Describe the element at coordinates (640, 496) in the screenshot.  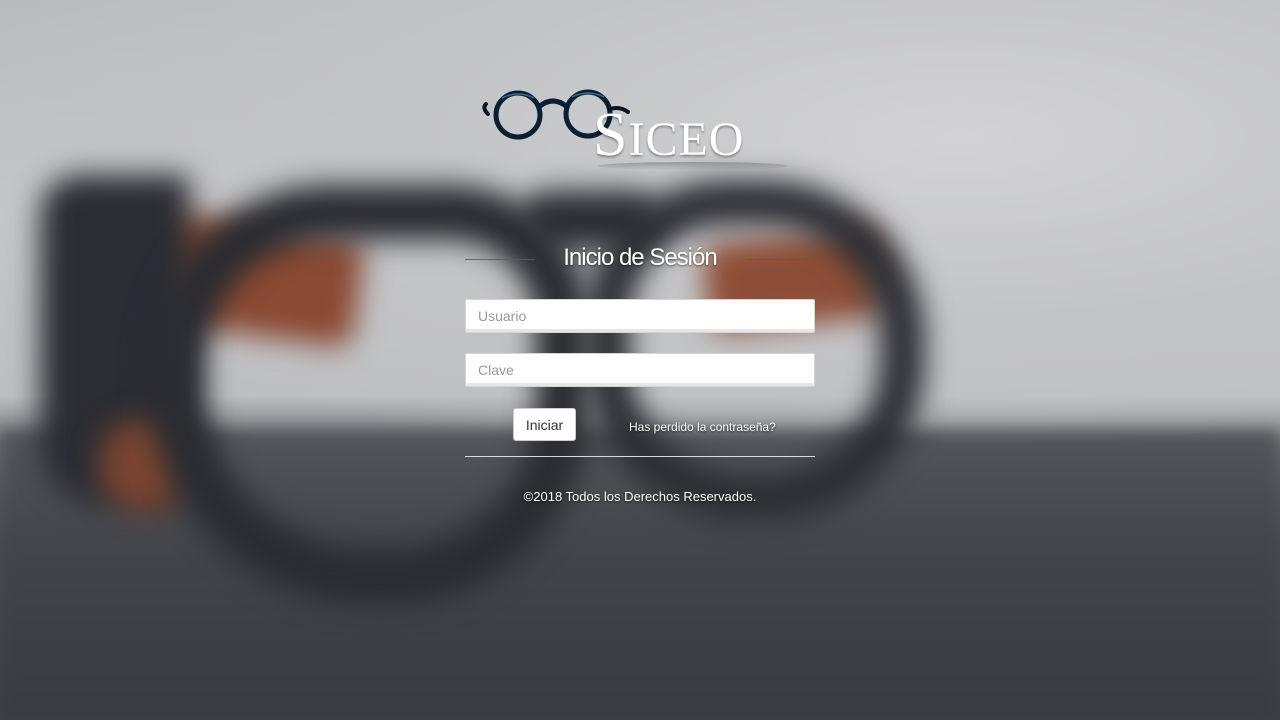
I see `copyright-text: ©2018 Todos los Derechos Reservados.` at that location.